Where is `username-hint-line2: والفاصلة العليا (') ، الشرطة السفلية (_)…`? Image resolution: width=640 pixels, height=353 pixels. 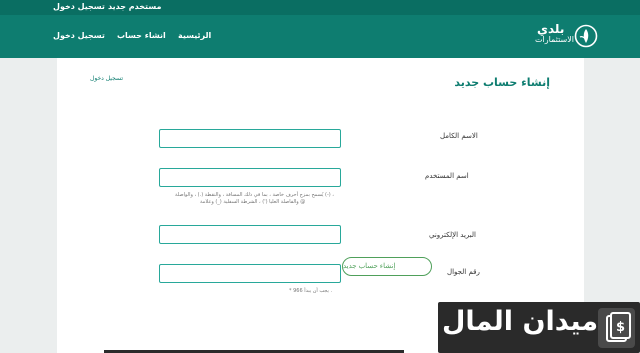
username-hint-line2: والفاصلة العليا (') ، الشرطة السفلية (_)… is located at coordinates (253, 202).